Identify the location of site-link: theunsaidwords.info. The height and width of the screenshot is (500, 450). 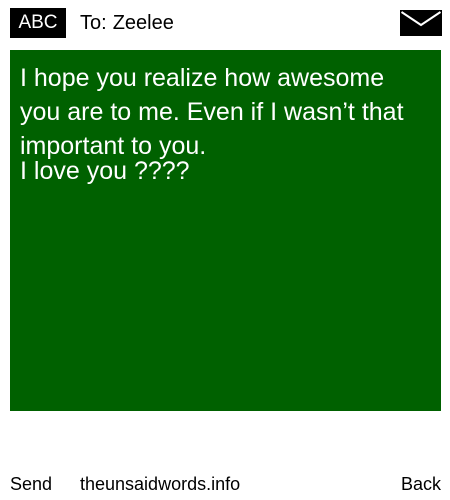
(160, 484).